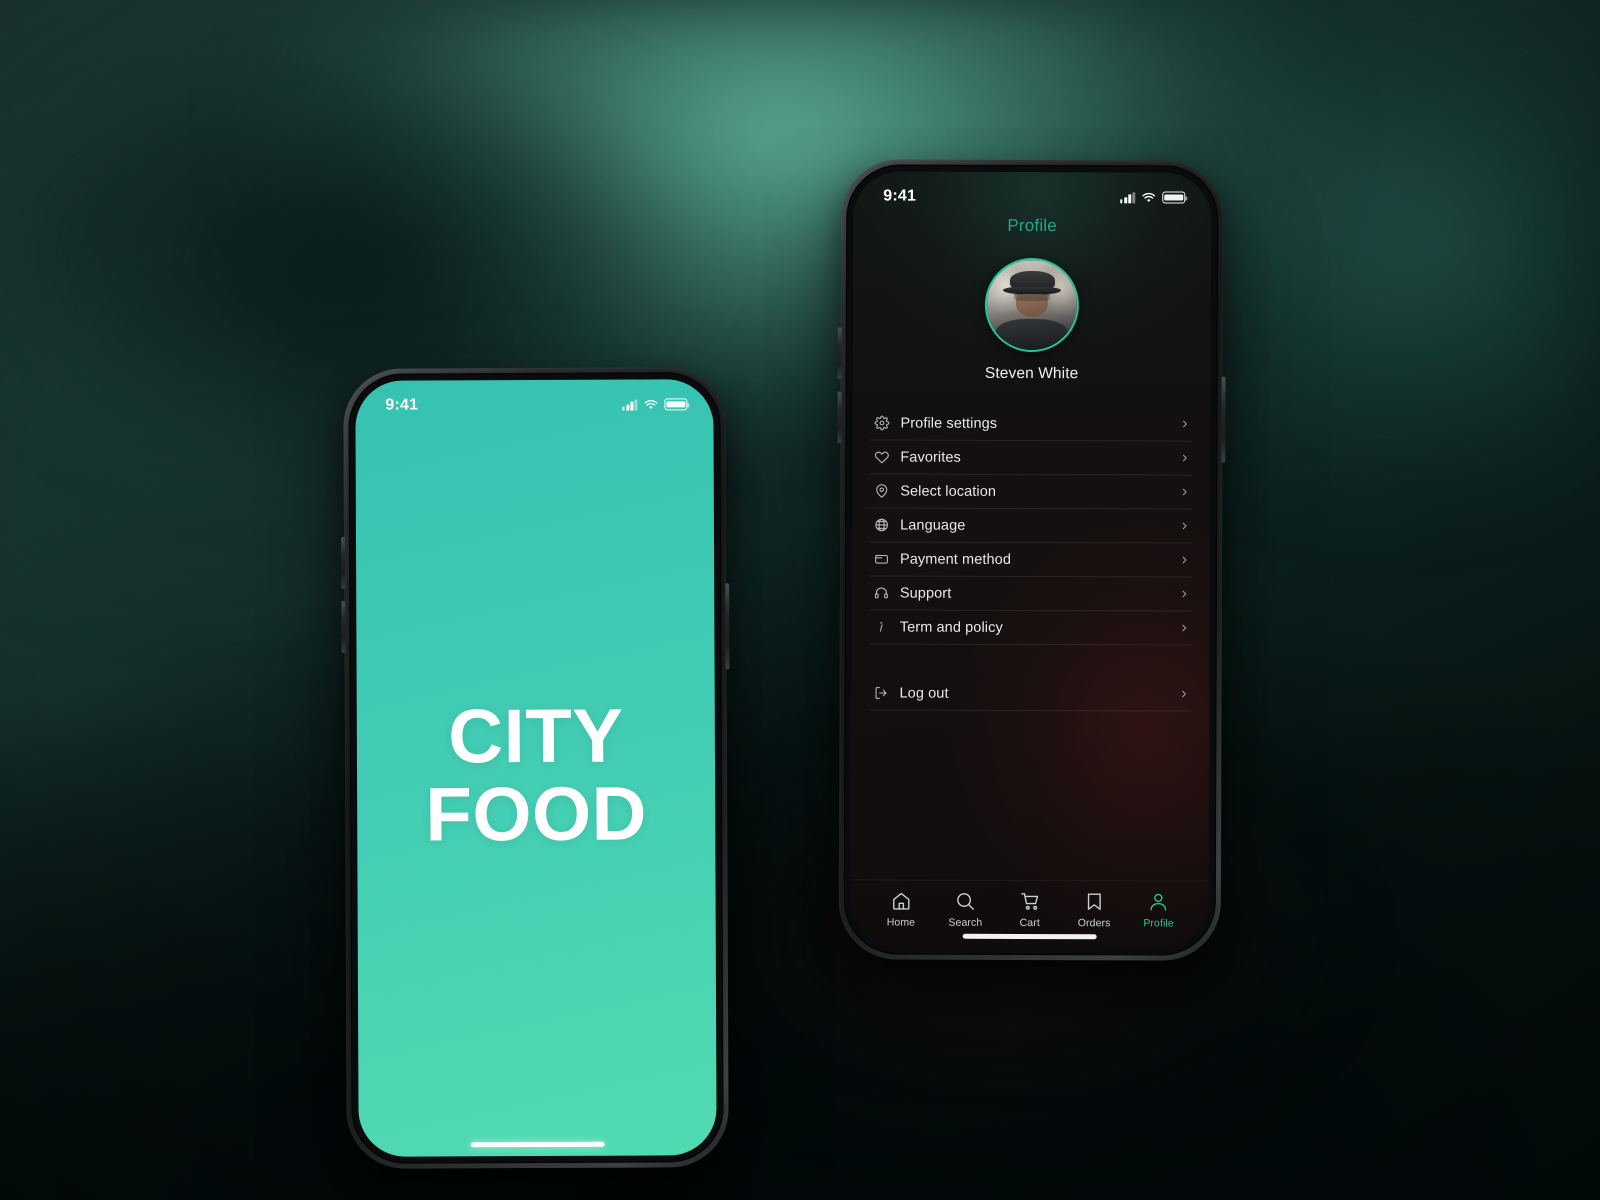 This screenshot has width=1600, height=1200. What do you see at coordinates (1030, 694) in the screenshot?
I see `menu-item-log-out: Log out` at bounding box center [1030, 694].